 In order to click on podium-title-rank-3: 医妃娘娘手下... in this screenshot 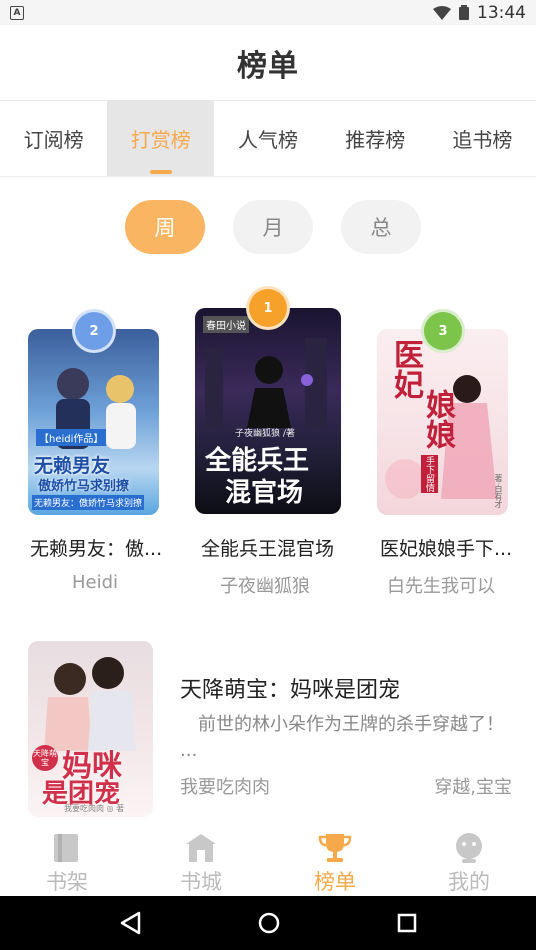, I will do `click(446, 547)`.